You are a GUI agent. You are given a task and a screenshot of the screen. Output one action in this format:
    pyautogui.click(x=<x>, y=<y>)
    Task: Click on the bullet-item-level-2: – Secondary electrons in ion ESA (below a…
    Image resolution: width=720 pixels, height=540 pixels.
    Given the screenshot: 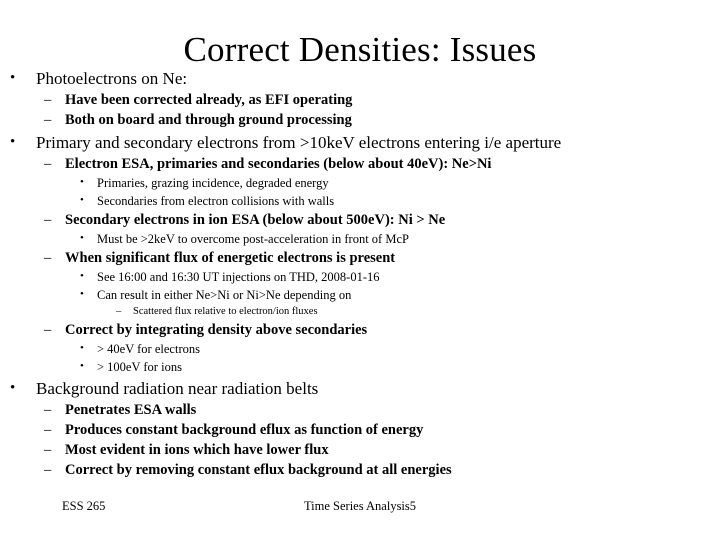 What is the action you would take?
    pyautogui.click(x=360, y=220)
    